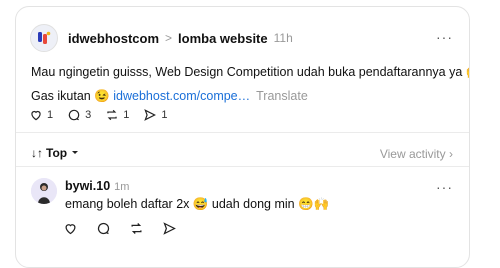  I want to click on sort-label: Top, so click(57, 153).